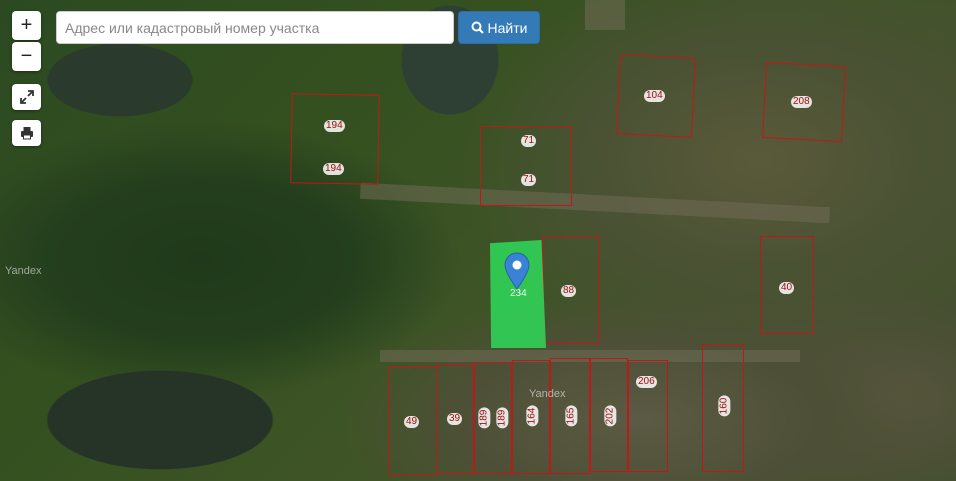 The image size is (956, 481). What do you see at coordinates (532, 416) in the screenshot?
I see `parcel-label: 164` at bounding box center [532, 416].